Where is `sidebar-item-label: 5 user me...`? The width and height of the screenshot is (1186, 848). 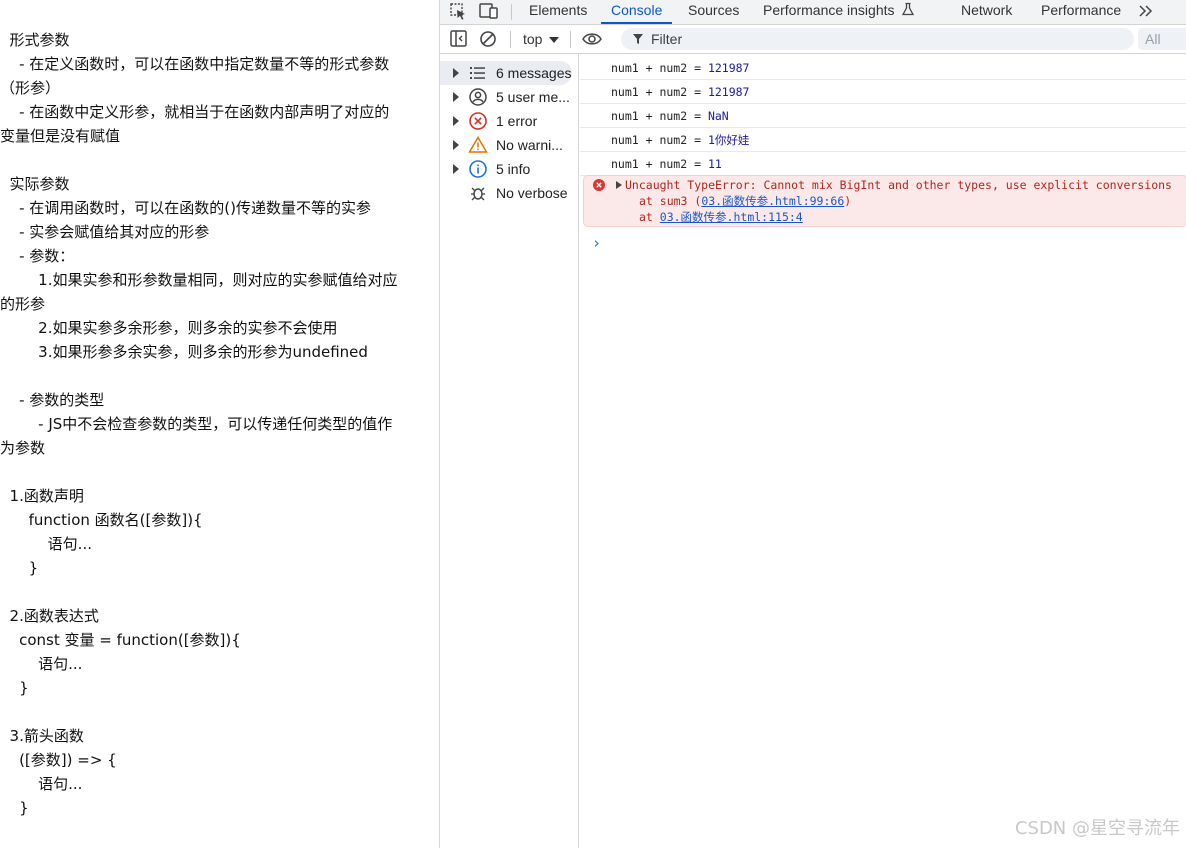 sidebar-item-label: 5 user me... is located at coordinates (533, 97).